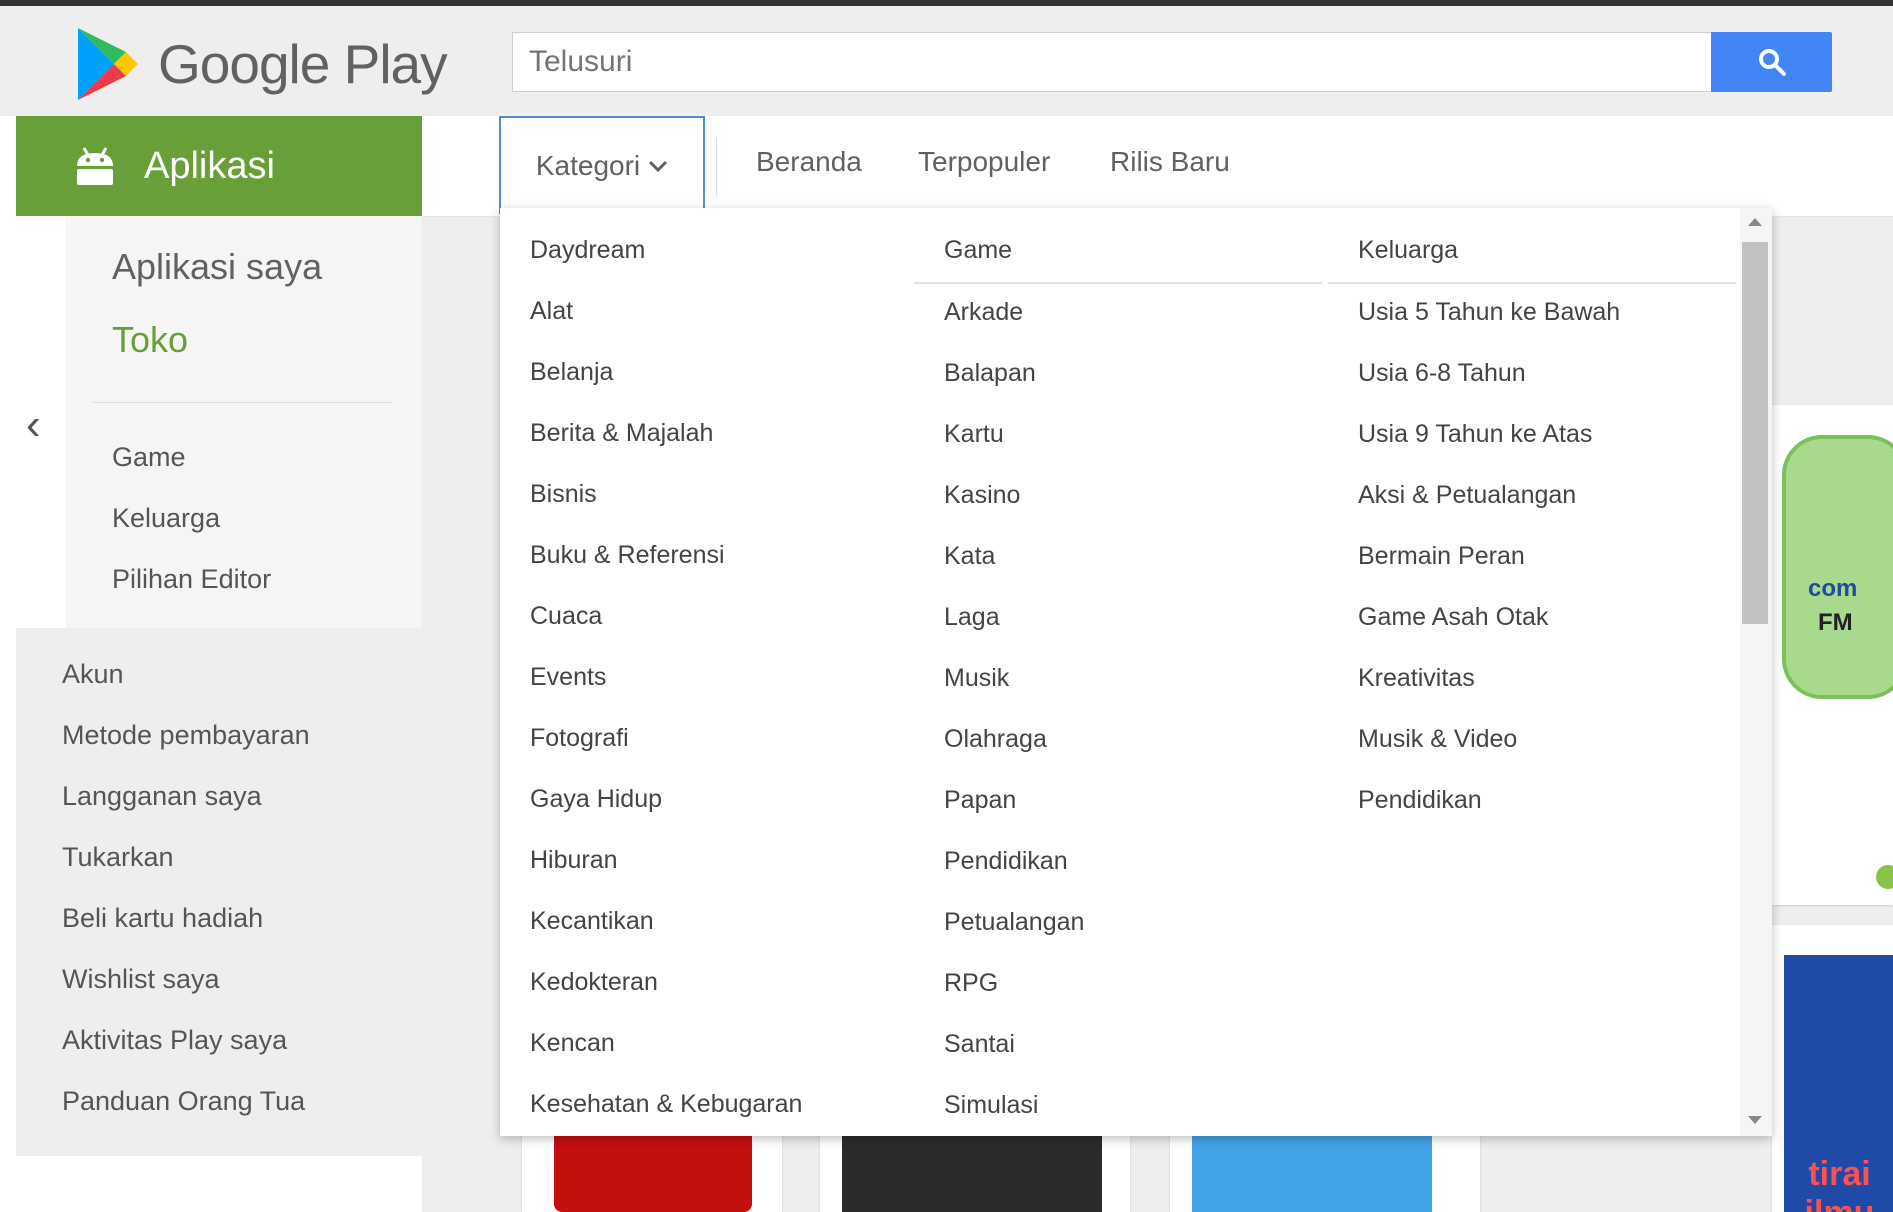 Image resolution: width=1893 pixels, height=1212 pixels. I want to click on account-item-activity: Aktivitas Play saya, so click(174, 1040).